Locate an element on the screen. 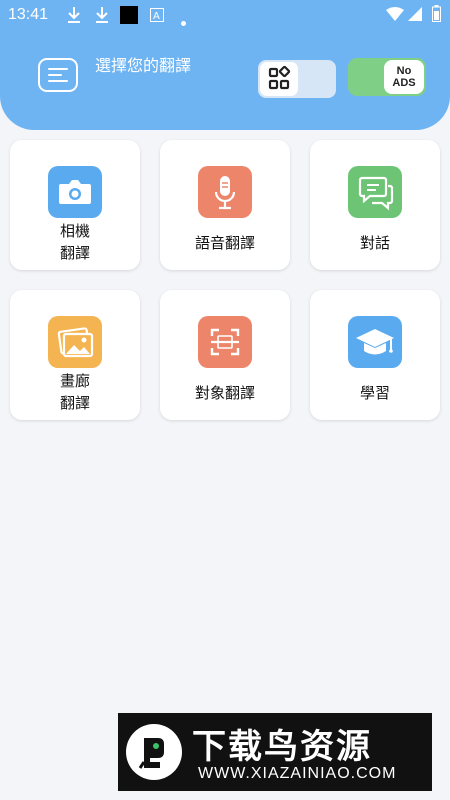 This screenshot has height=800, width=450. watermark-banner: 下载鸟资源 WWW.XIAZAINIAO.COM is located at coordinates (275, 752).